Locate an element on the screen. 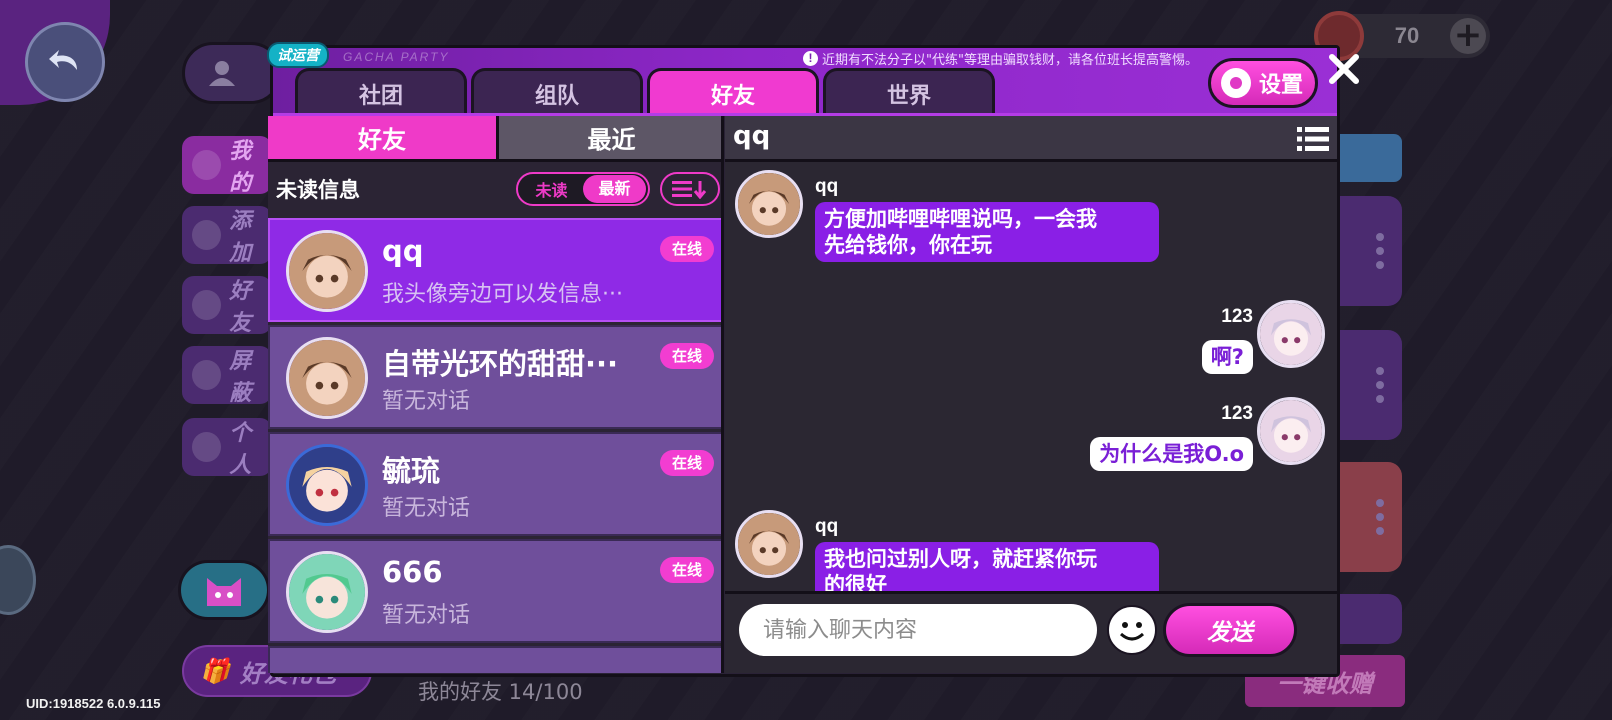  friend-name: 自带光环的甜甜··· is located at coordinates (500, 364).